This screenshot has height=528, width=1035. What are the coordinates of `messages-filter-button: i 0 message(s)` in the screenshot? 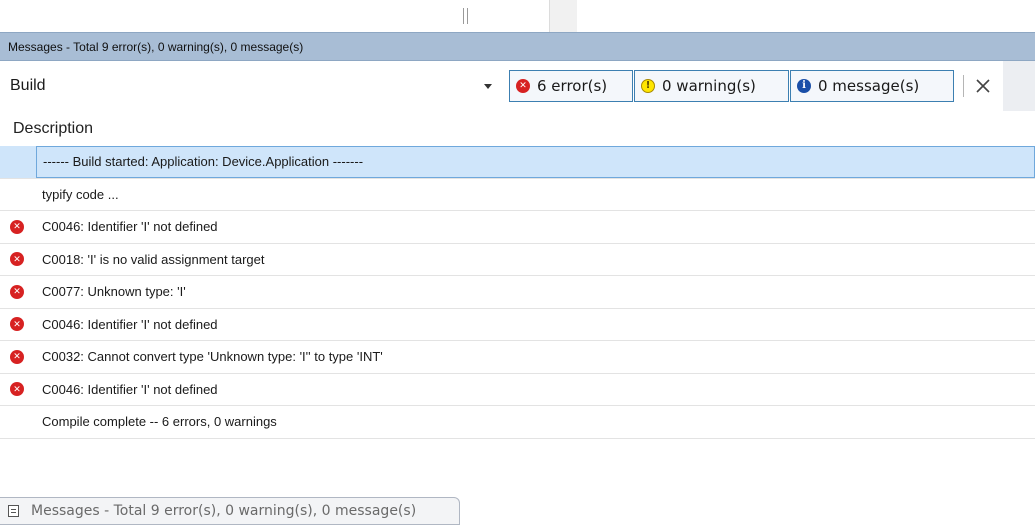 It's located at (872, 86).